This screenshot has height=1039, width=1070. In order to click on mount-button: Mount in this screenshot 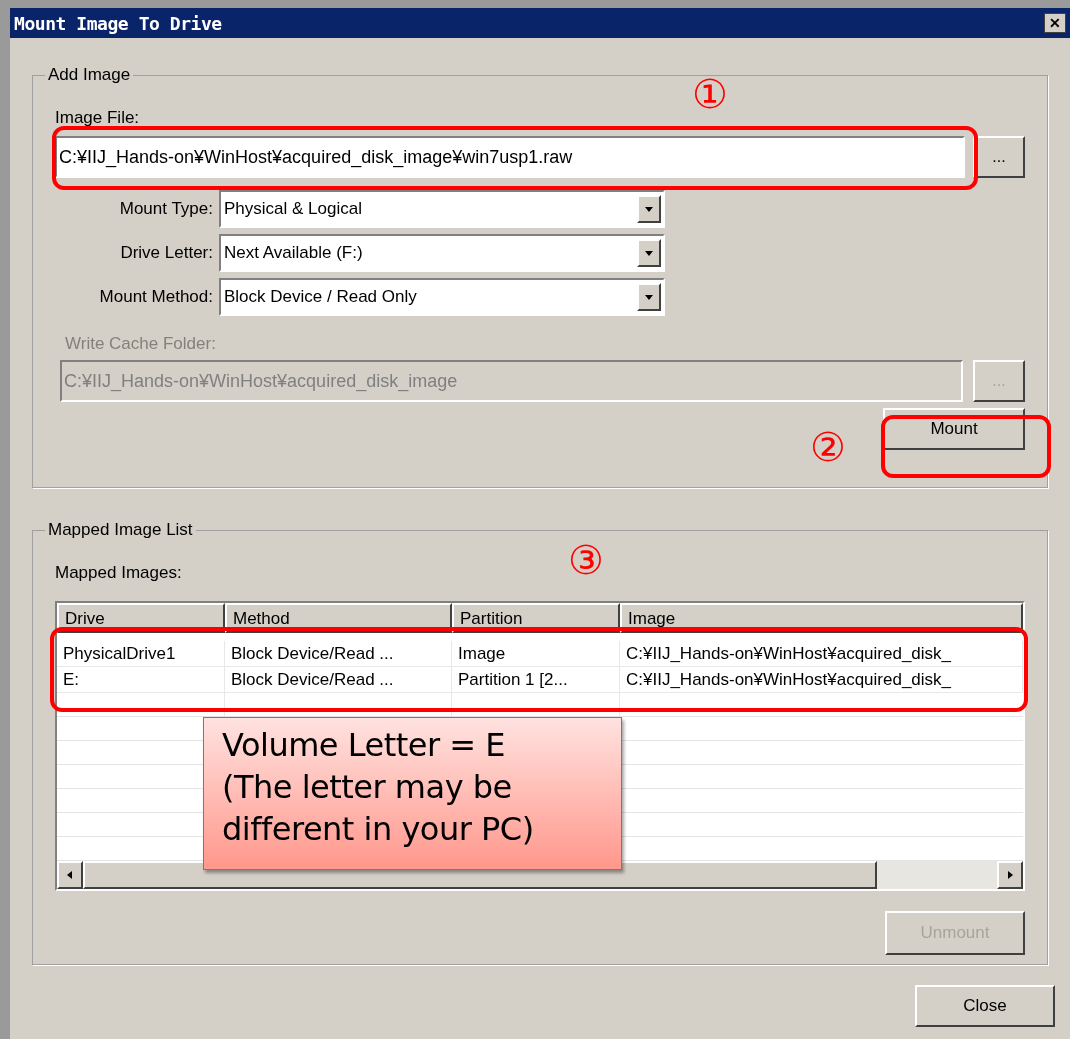, I will do `click(954, 429)`.